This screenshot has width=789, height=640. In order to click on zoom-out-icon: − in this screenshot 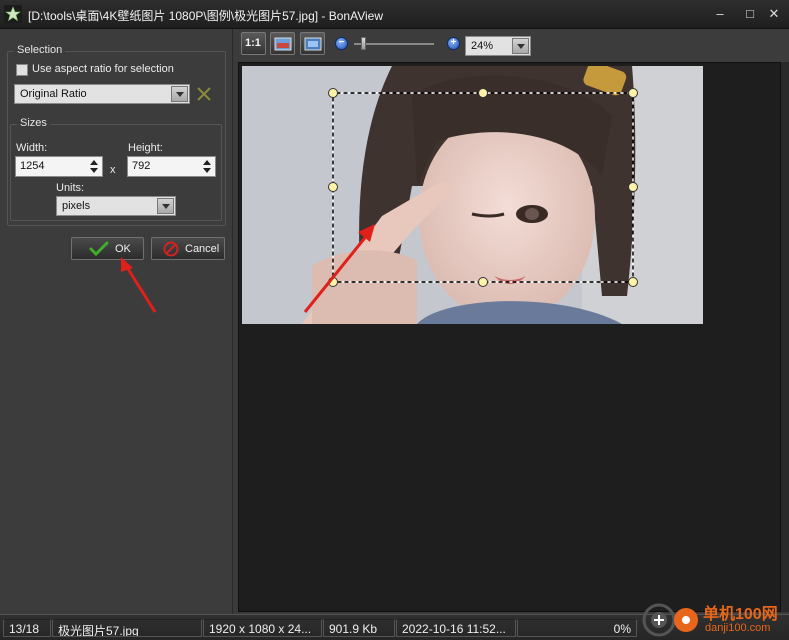, I will do `click(341, 43)`.